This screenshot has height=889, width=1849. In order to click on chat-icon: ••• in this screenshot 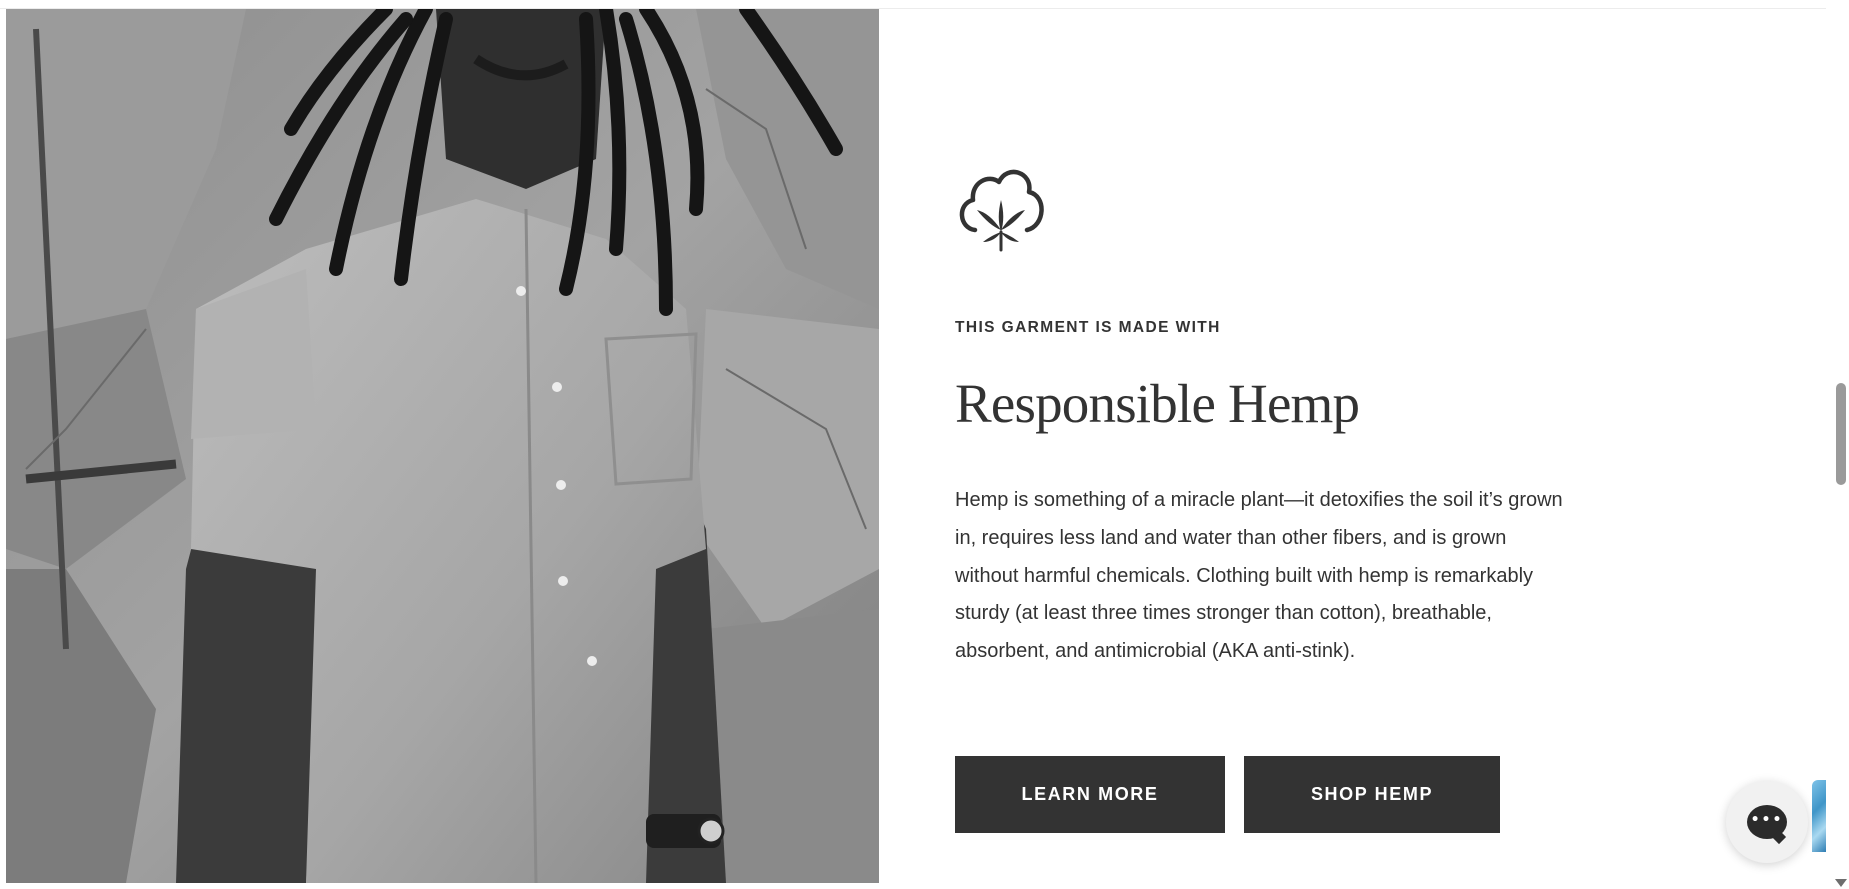, I will do `click(1767, 822)`.